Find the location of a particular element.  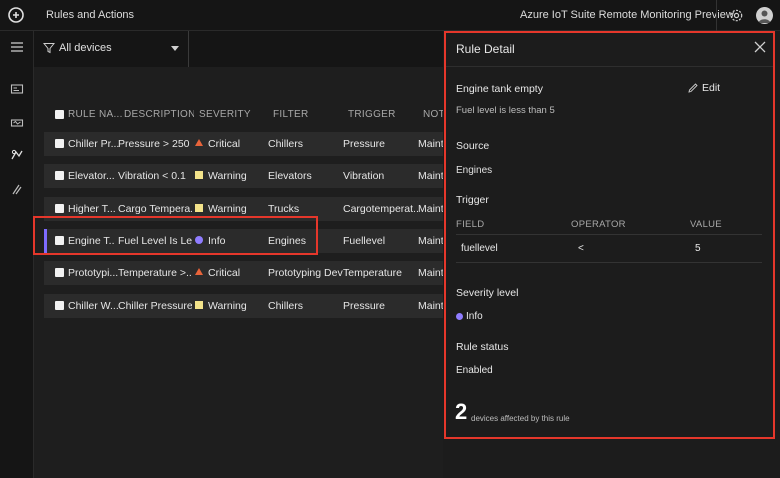

devices-icon is located at coordinates (17, 123).